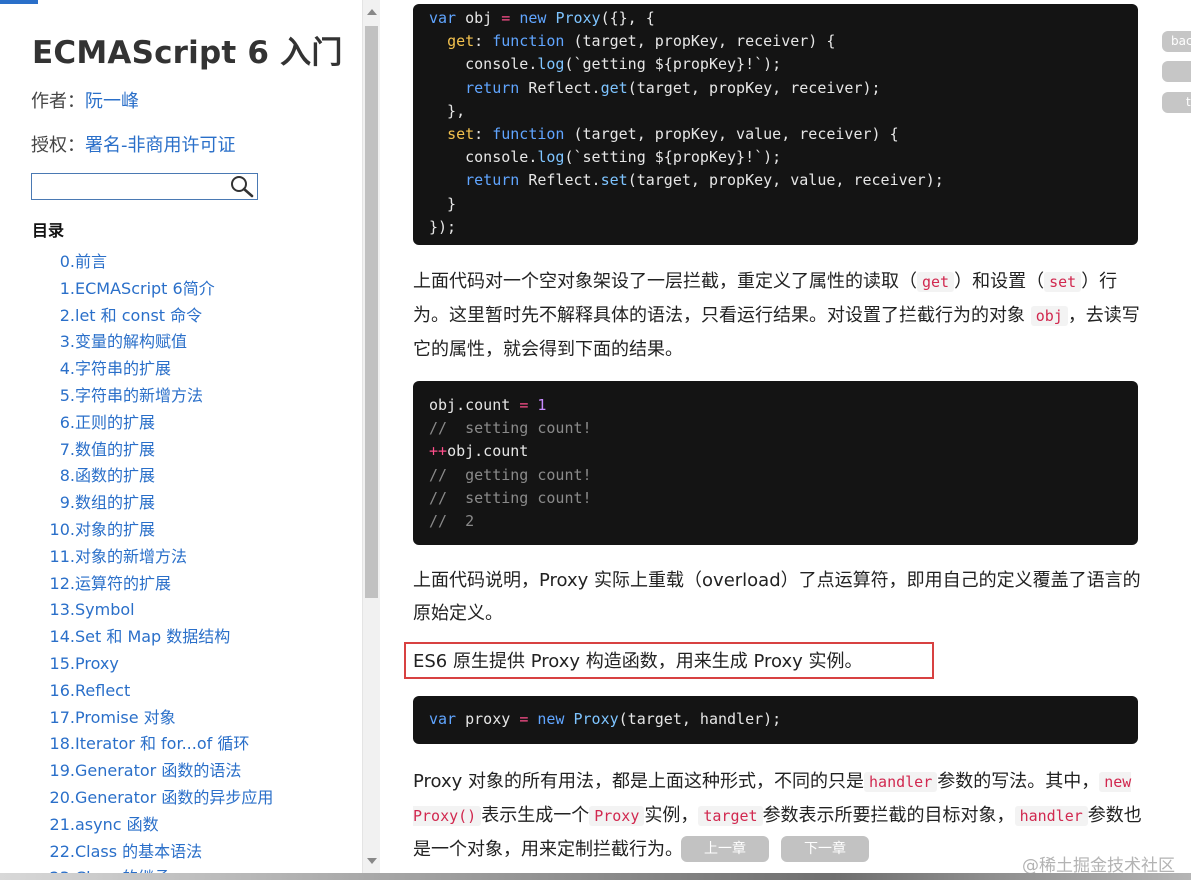 The image size is (1191, 880). I want to click on toc-number: 8., so click(67, 476).